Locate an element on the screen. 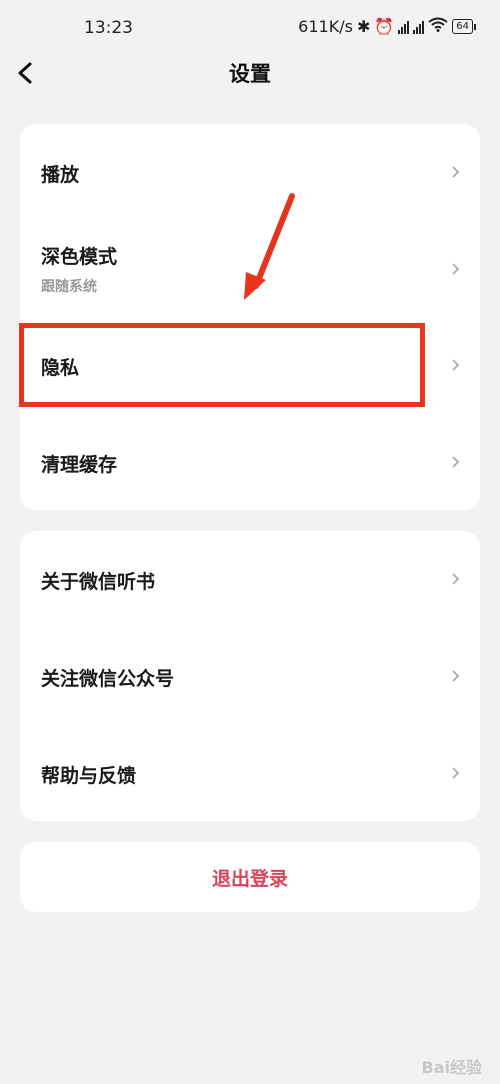  status-bar: 13:23 611K/s ✱ ⏰ 64 is located at coordinates (250, 27).